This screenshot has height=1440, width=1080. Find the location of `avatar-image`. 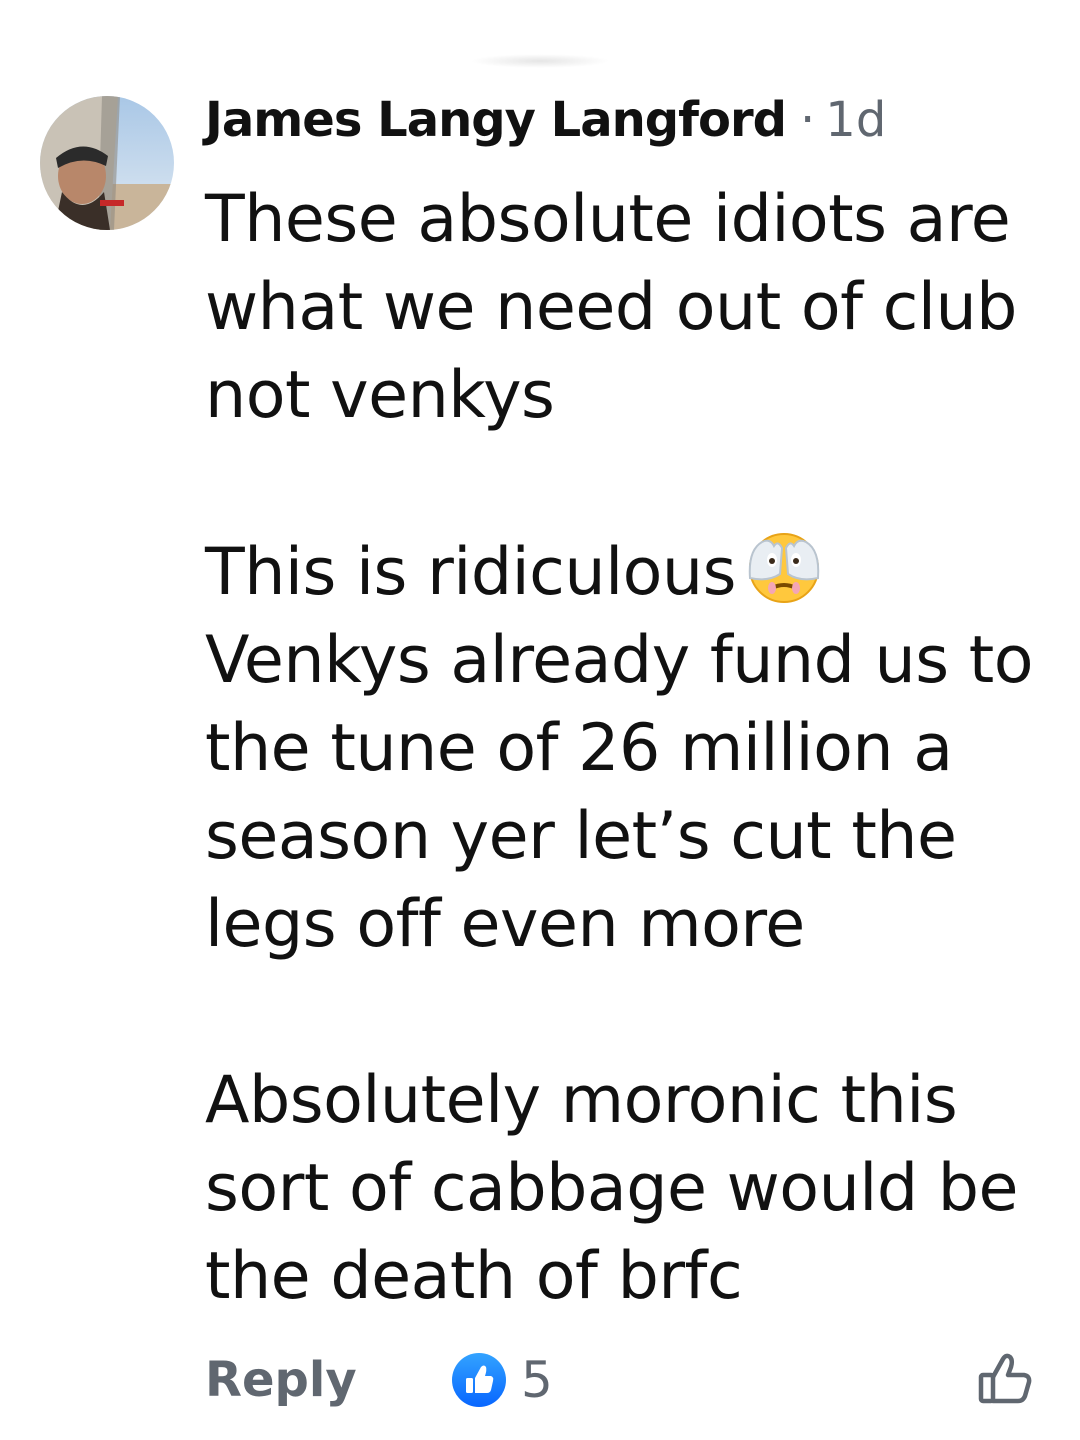

avatar-image is located at coordinates (107, 163).